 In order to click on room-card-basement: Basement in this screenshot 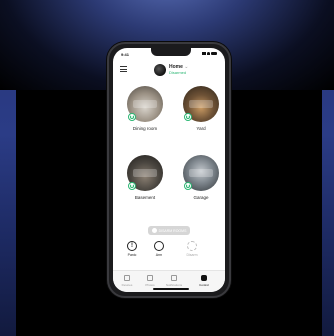, I will do `click(145, 177)`.